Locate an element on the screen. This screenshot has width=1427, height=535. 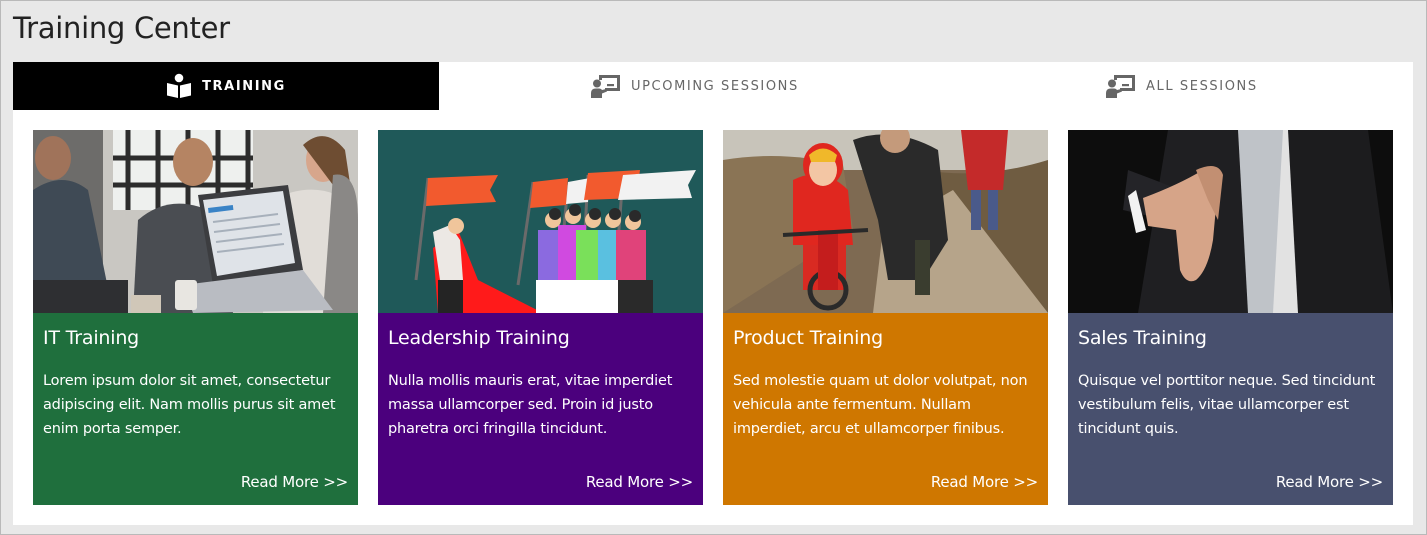
card-title: Leadership Training is located at coordinates (479, 338).